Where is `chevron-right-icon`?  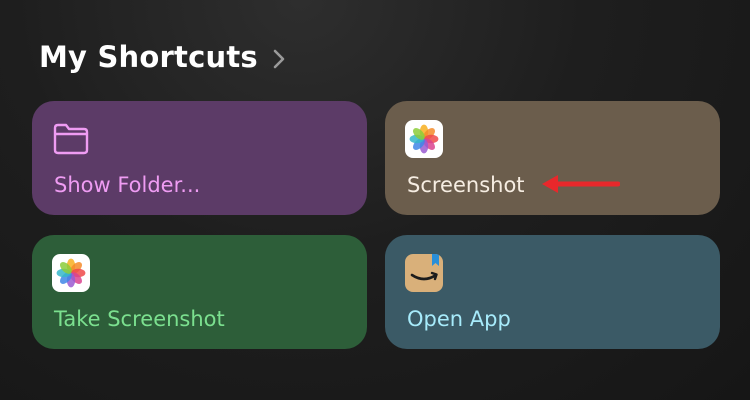
chevron-right-icon is located at coordinates (279, 58).